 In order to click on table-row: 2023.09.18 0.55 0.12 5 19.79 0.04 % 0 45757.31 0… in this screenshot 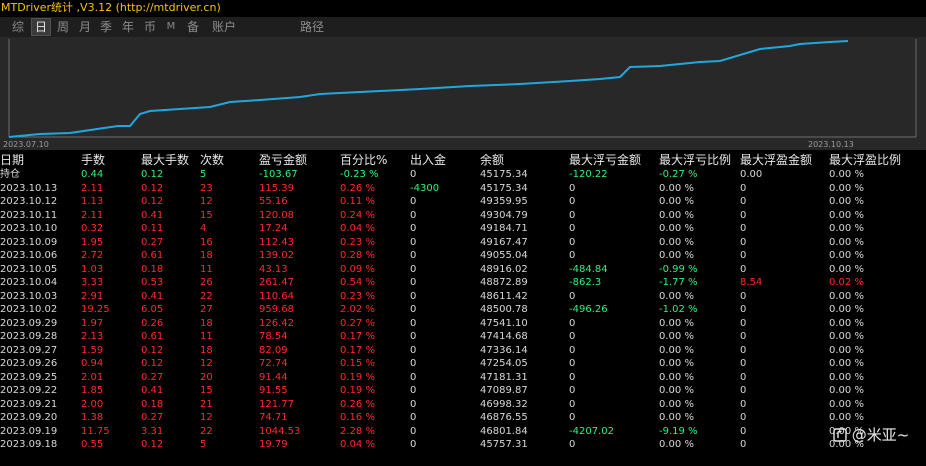, I will do `click(453, 445)`.